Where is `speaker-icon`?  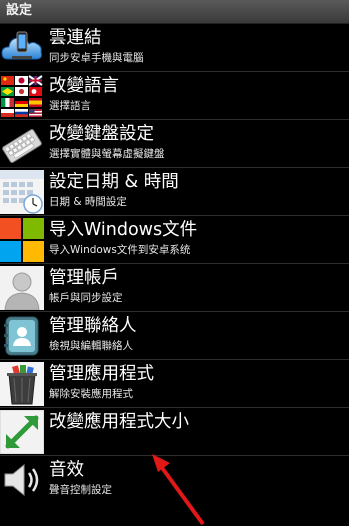 speaker-icon is located at coordinates (21, 480).